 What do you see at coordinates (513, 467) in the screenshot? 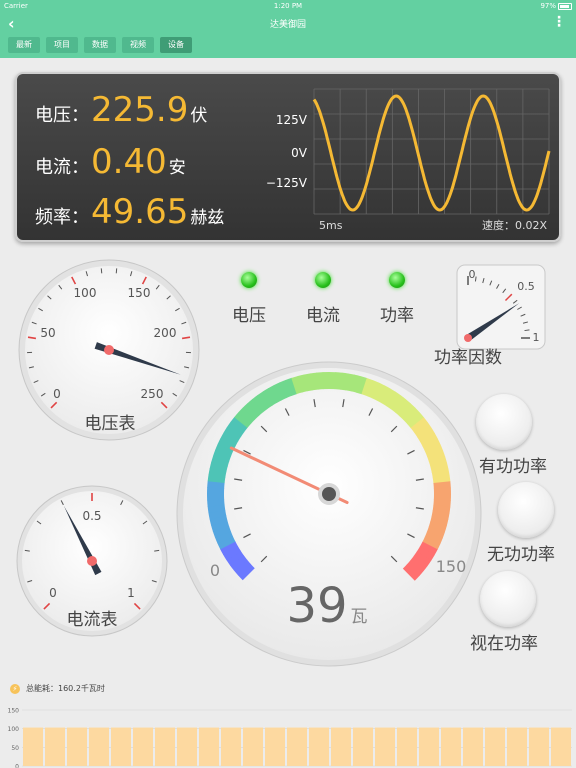
I see `active-power-label: 有功功率` at bounding box center [513, 467].